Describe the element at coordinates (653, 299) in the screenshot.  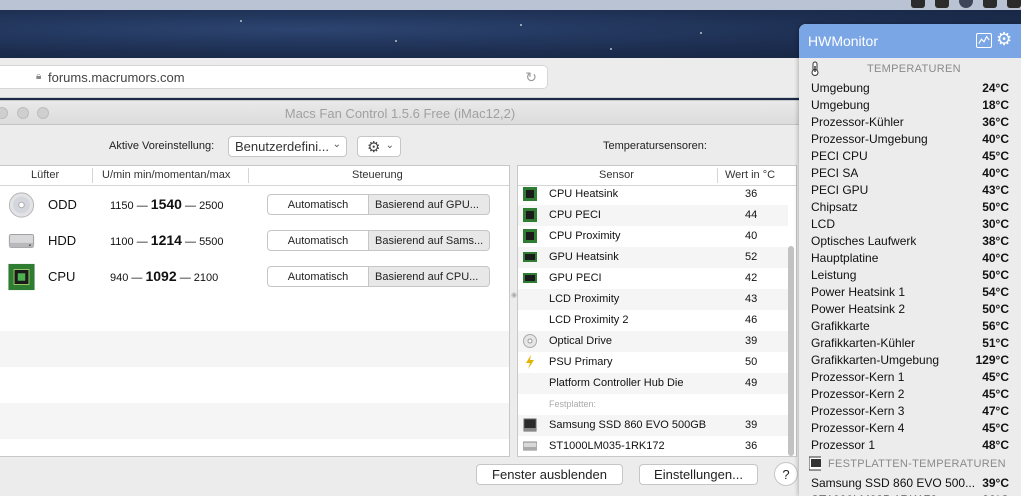
I see `sensor-row: LCD Proximity 43` at that location.